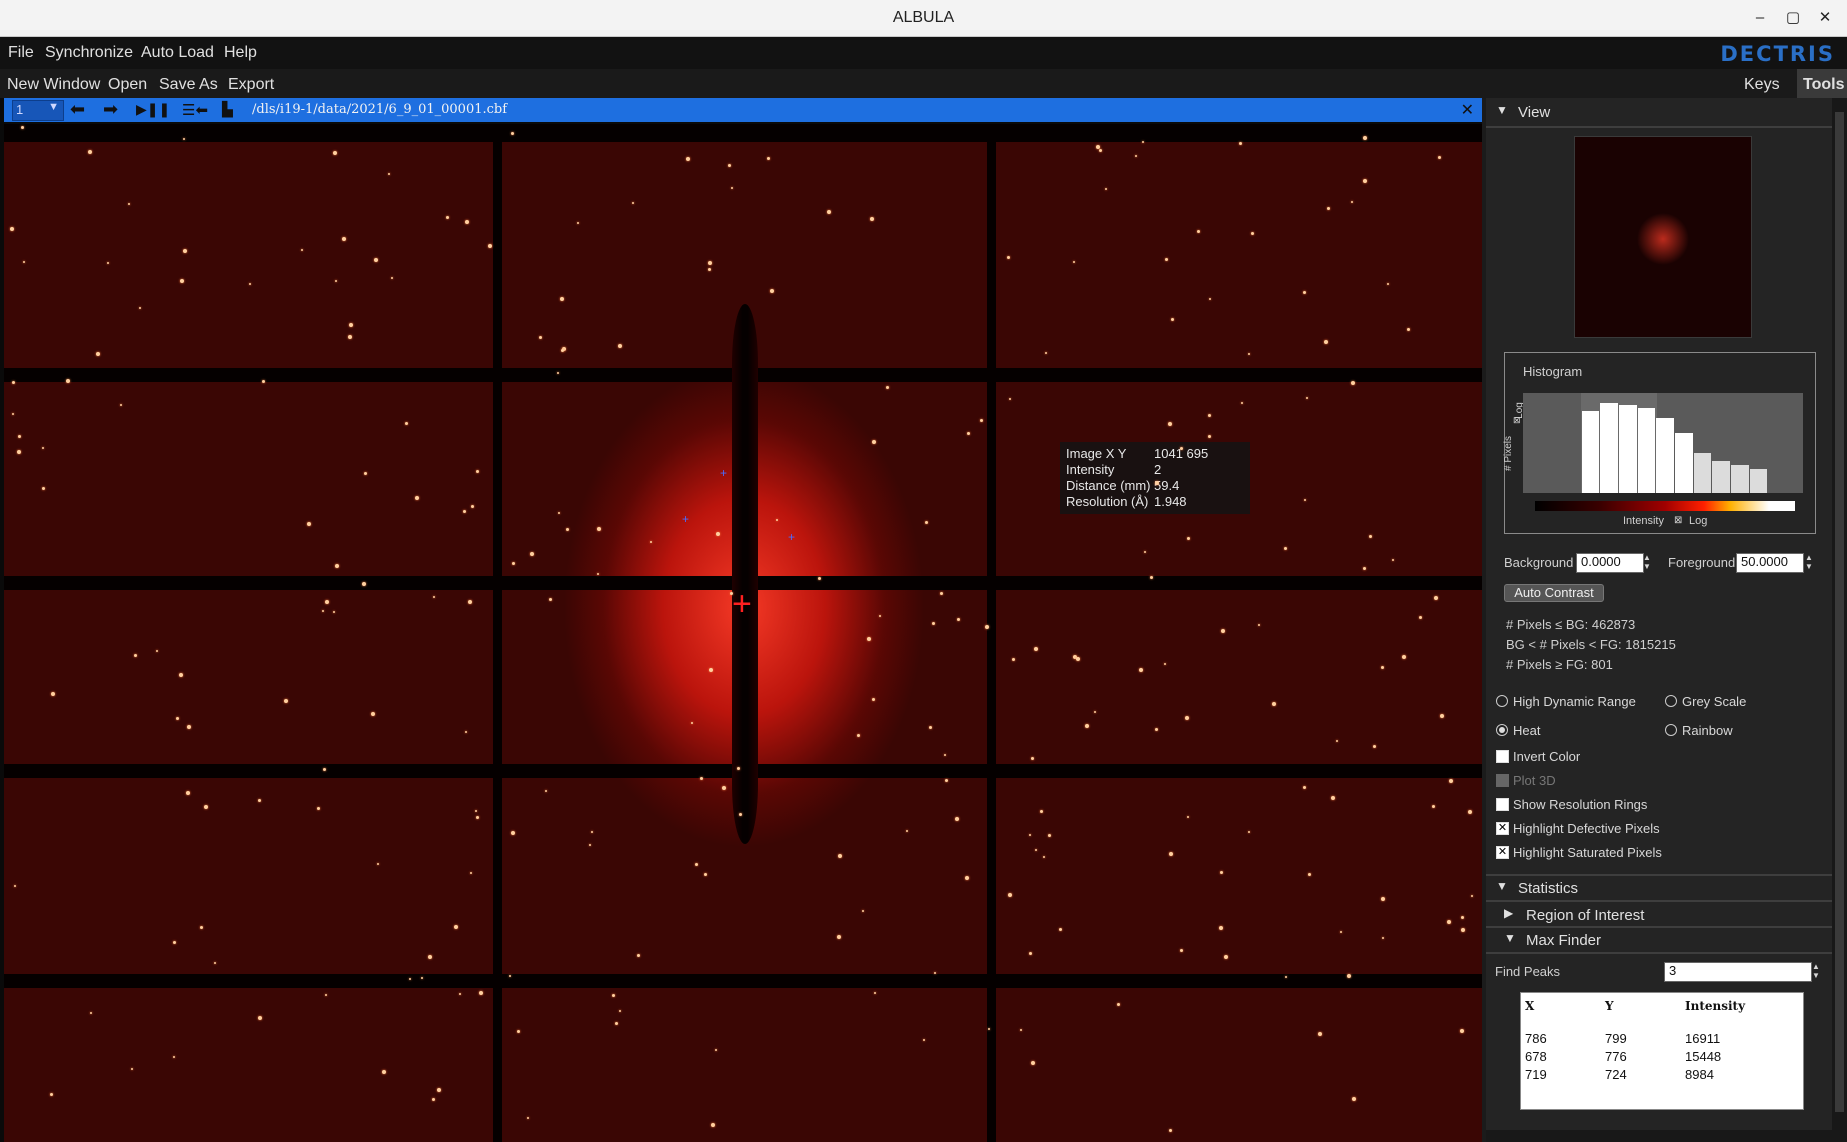 This screenshot has width=1847, height=1142. Describe the element at coordinates (1659, 888) in the screenshot. I see `statistics-section-header: ▼ Statistics` at that location.